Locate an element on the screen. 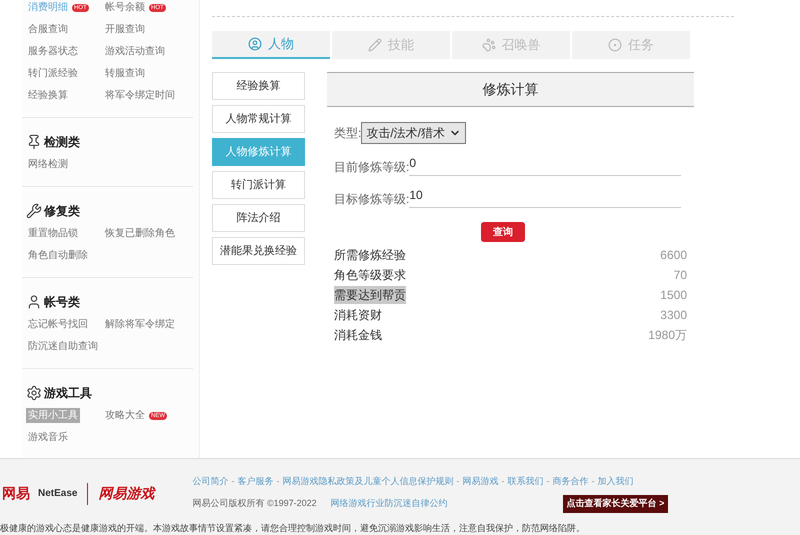 This screenshot has height=535, width=800. person-circle-icon is located at coordinates (255, 44).